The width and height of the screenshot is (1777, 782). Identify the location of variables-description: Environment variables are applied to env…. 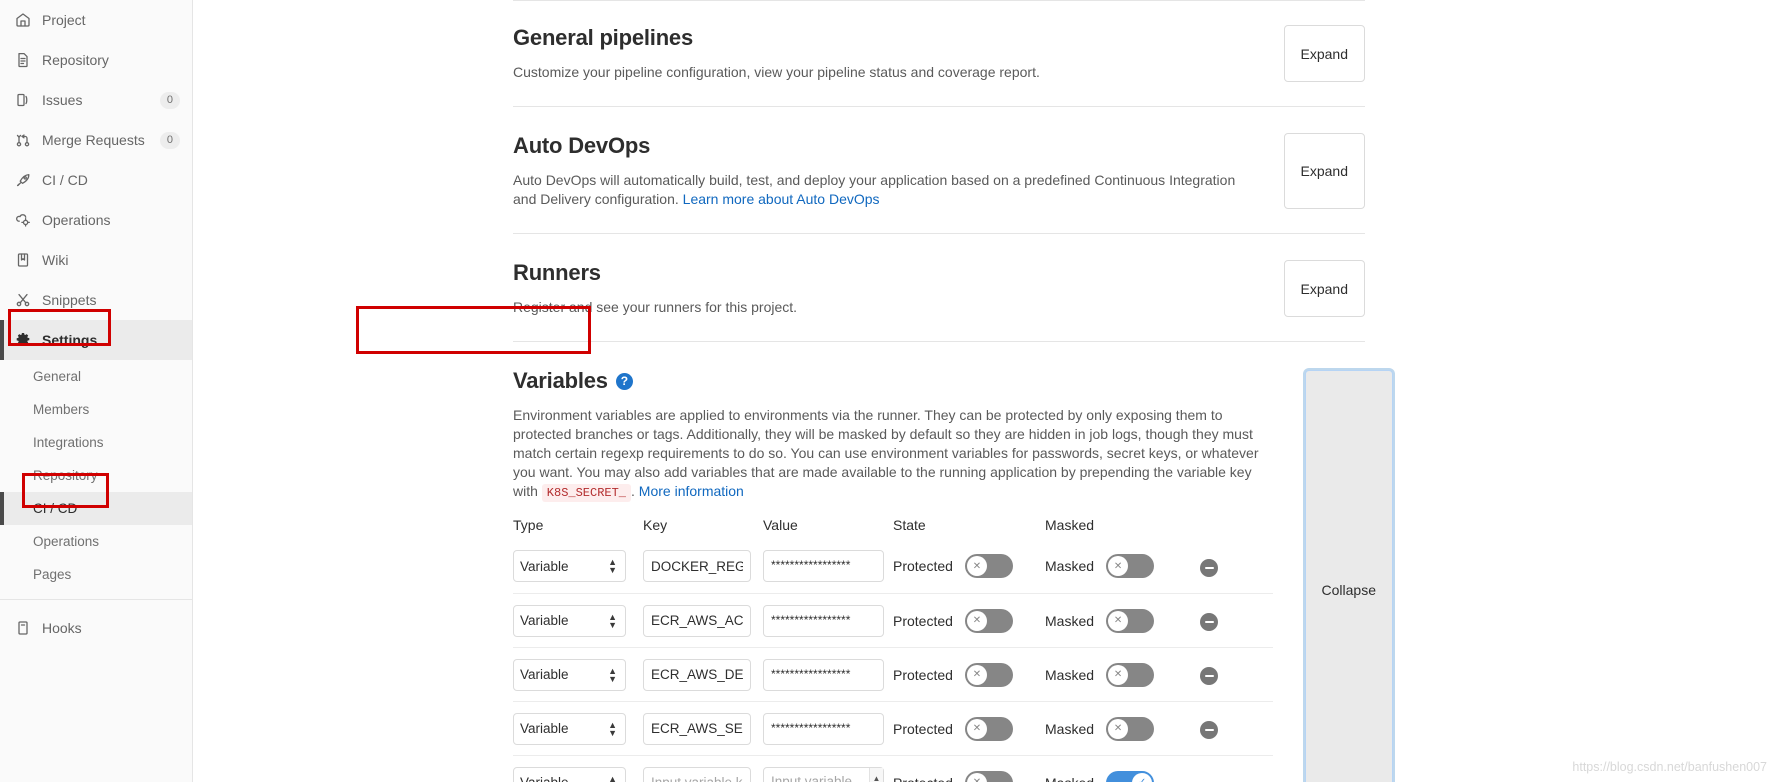
(893, 454).